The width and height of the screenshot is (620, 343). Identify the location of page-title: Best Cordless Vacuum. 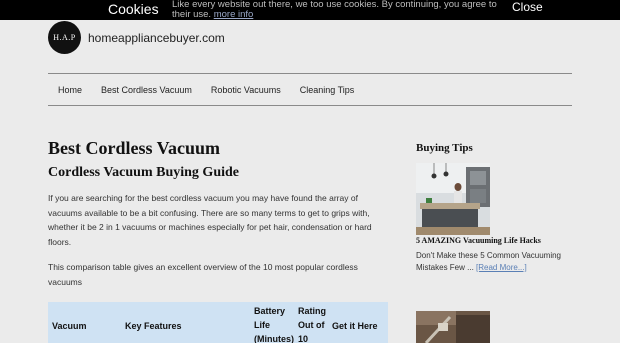
(134, 148).